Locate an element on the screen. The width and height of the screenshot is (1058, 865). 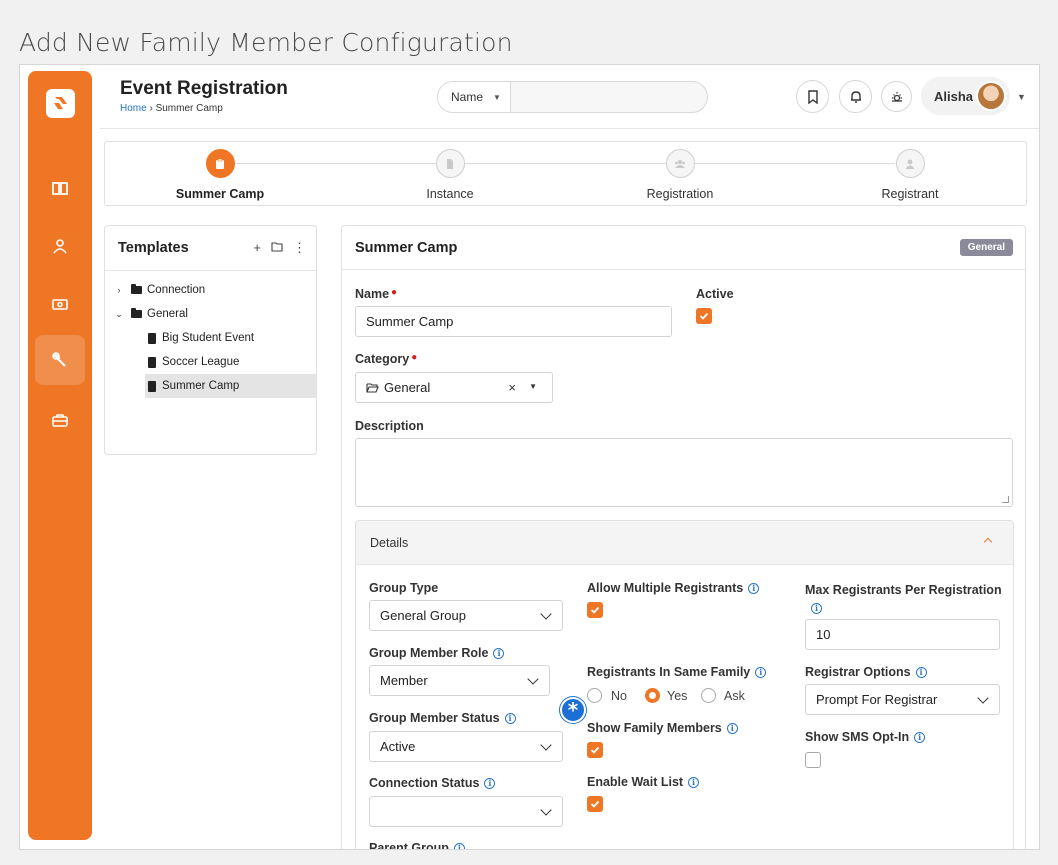
templates-header: Templates + ⋮ is located at coordinates (210, 248).